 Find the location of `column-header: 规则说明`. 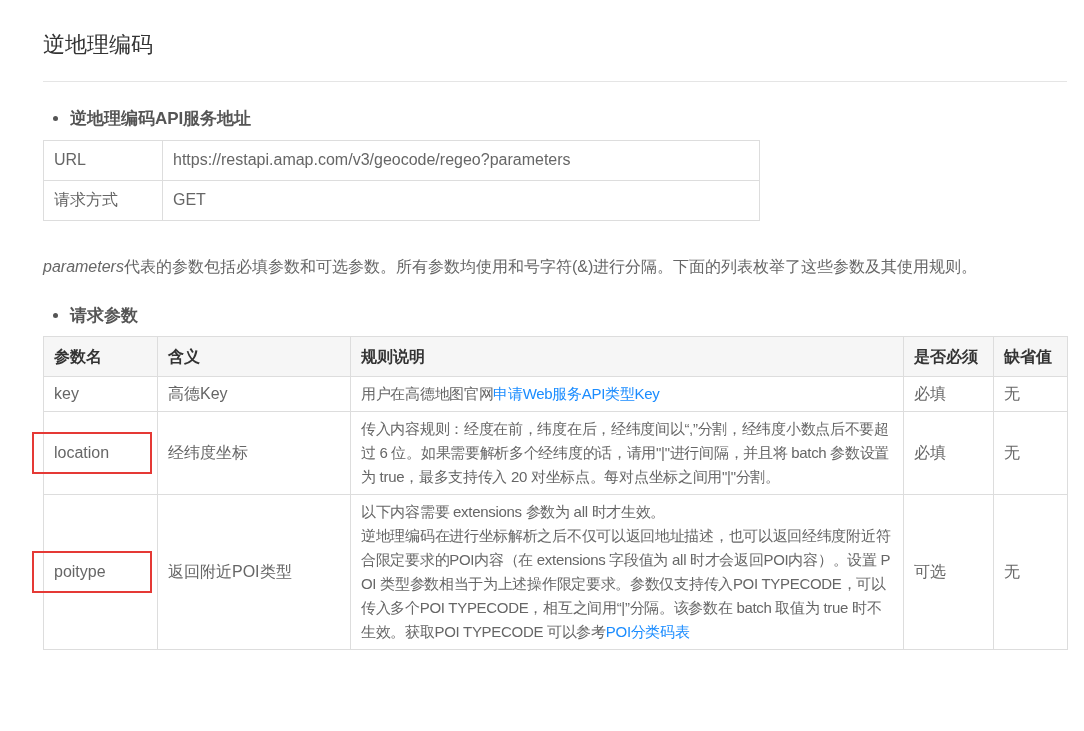

column-header: 规则说明 is located at coordinates (627, 356).